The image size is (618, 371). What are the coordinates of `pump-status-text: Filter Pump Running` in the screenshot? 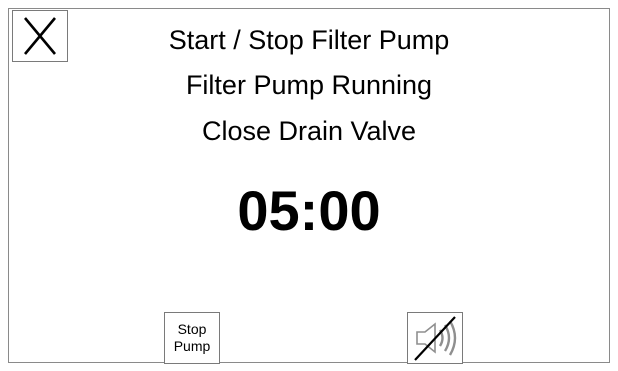 It's located at (309, 85).